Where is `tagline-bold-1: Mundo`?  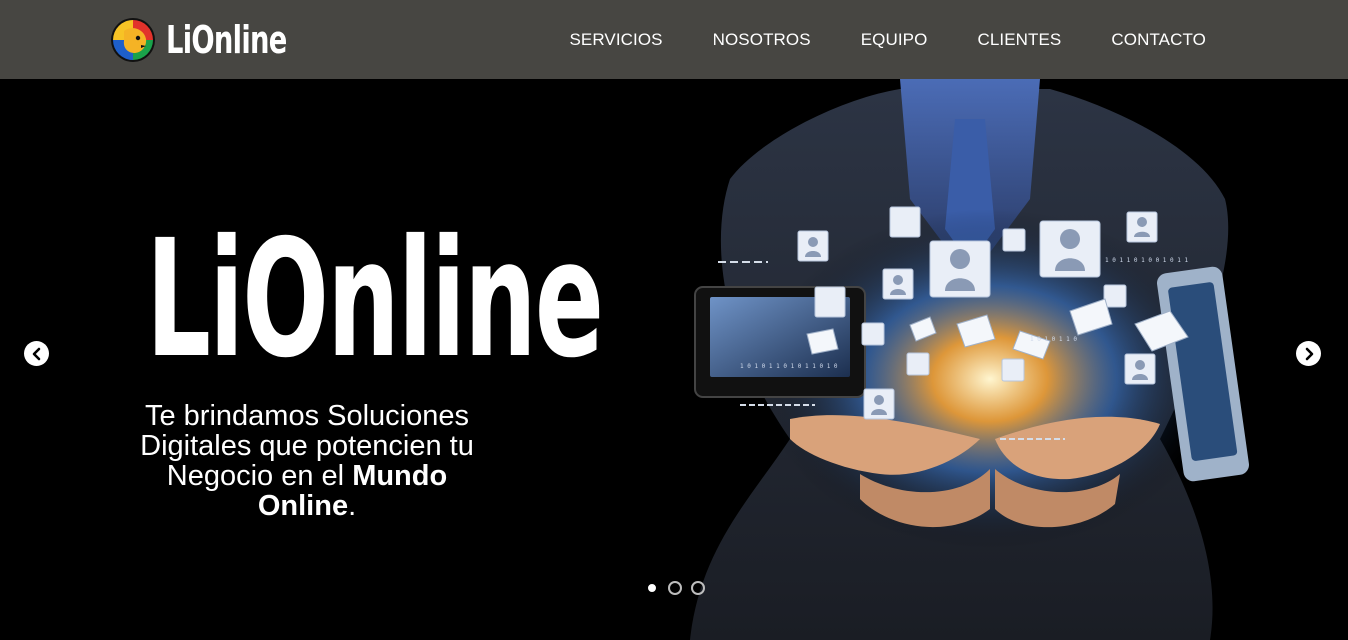
tagline-bold-1: Mundo is located at coordinates (400, 476).